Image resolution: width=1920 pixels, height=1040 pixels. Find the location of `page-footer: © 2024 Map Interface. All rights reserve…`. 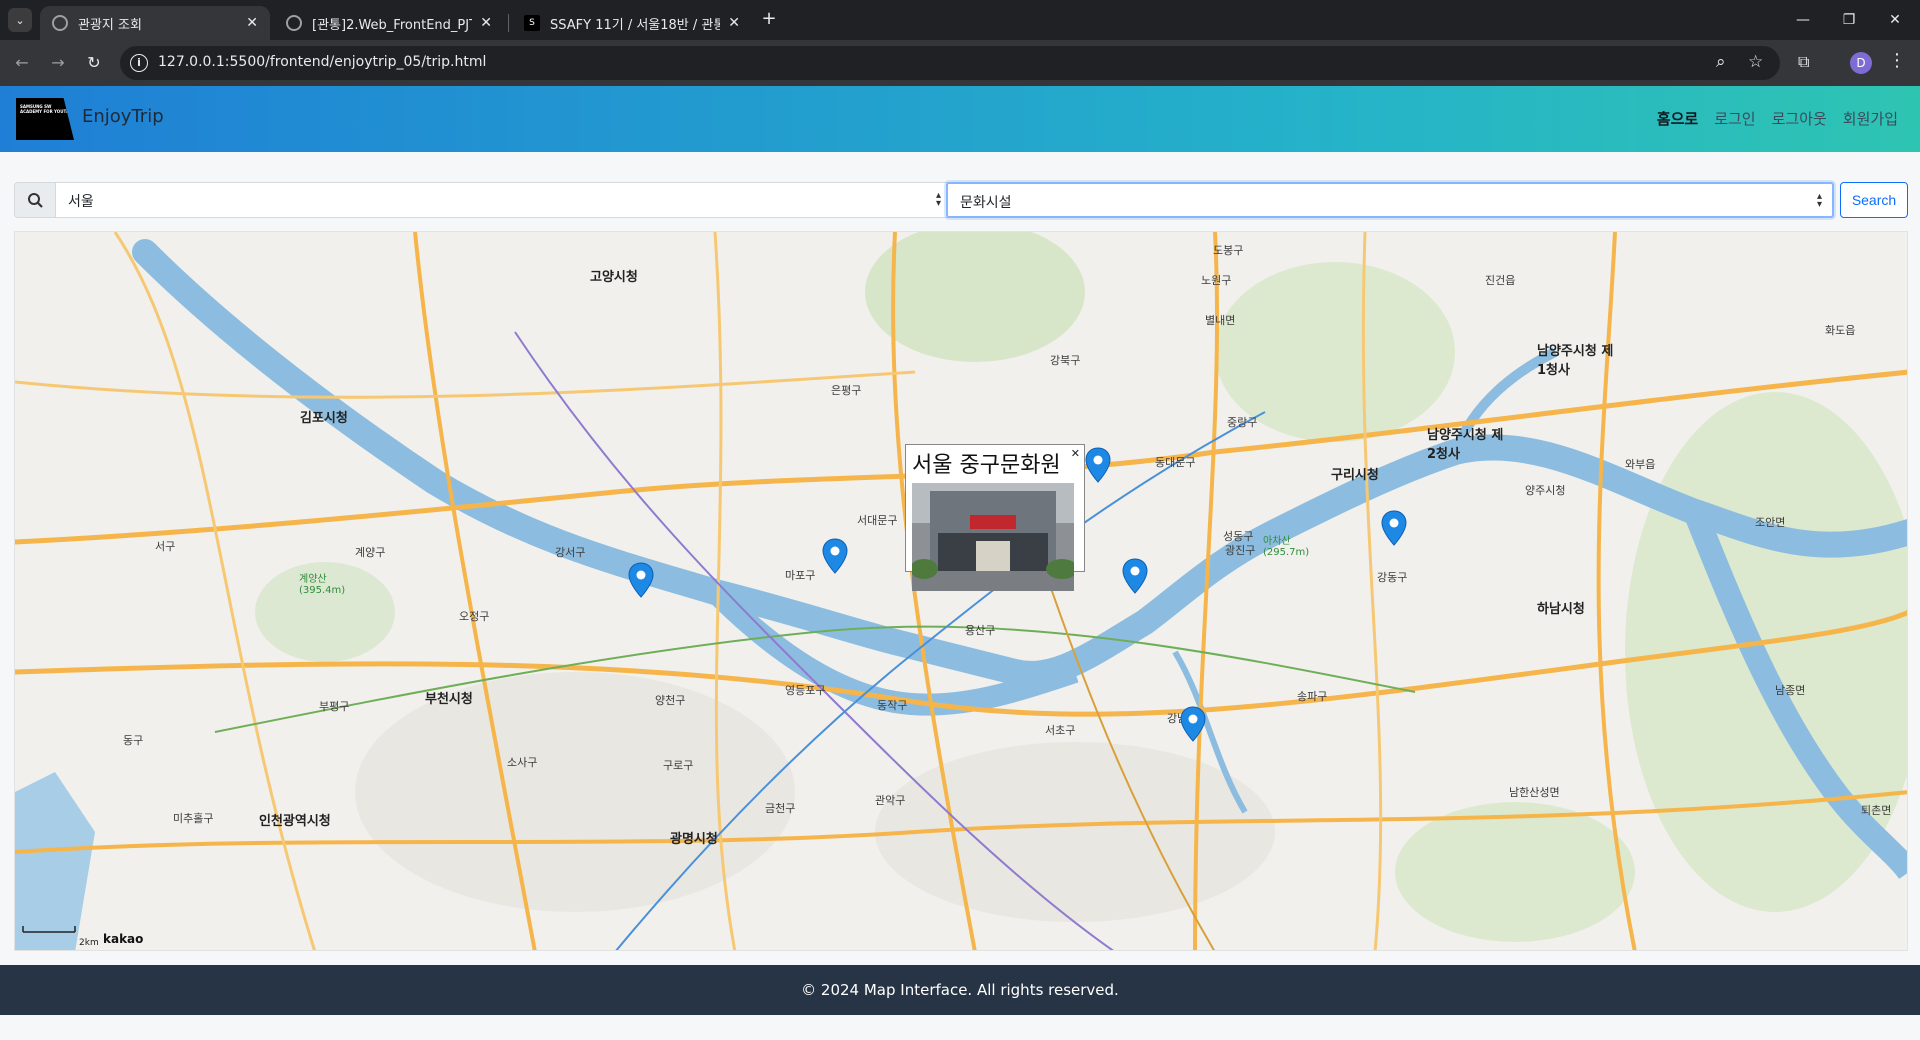

page-footer: © 2024 Map Interface. All rights reserve… is located at coordinates (960, 990).